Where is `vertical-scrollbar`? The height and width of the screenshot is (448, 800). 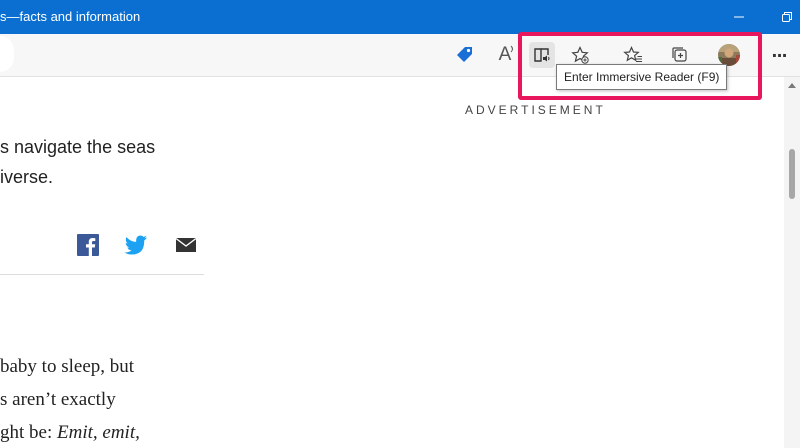
vertical-scrollbar is located at coordinates (792, 262).